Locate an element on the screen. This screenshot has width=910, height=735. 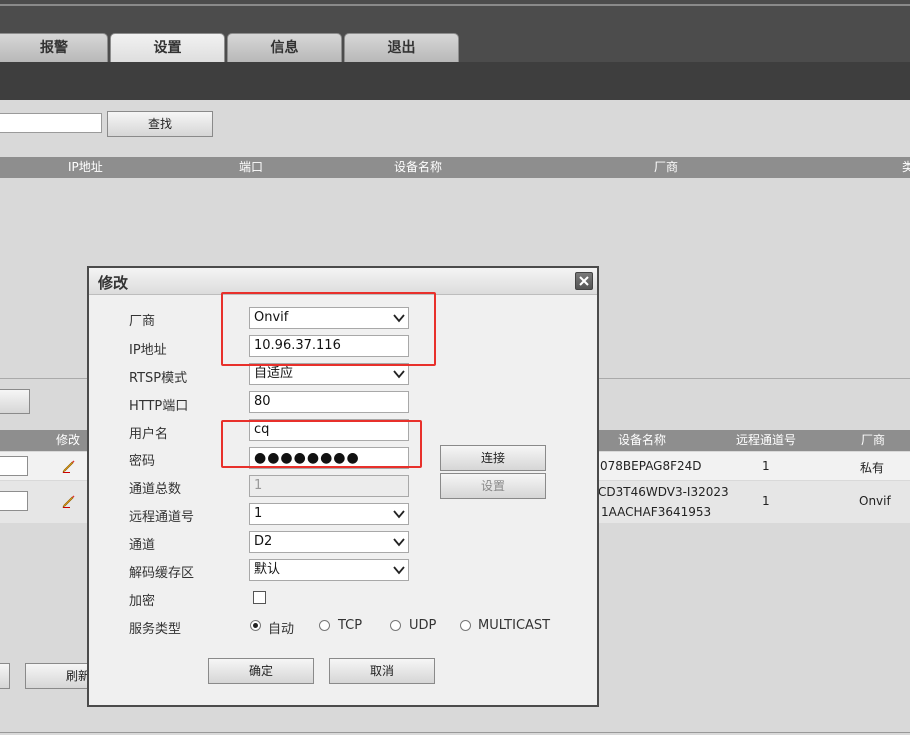
row-device-name-line1: CD3T46WDV3-I32023 is located at coordinates (663, 492).